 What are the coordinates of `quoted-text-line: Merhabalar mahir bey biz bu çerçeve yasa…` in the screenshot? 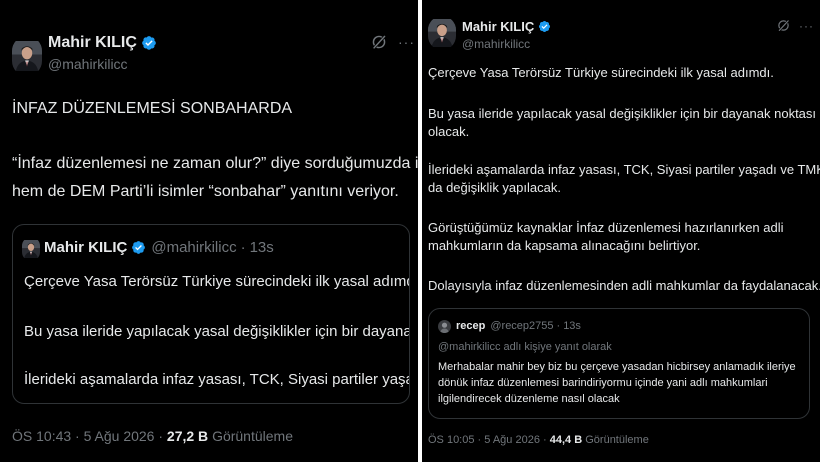 It's located at (617, 367).